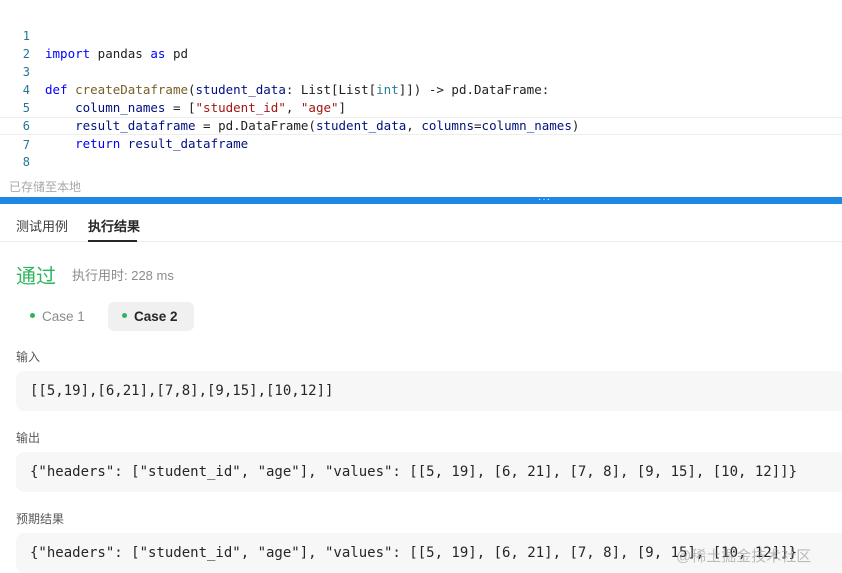  I want to click on code-line-current: 7, so click(421, 134).